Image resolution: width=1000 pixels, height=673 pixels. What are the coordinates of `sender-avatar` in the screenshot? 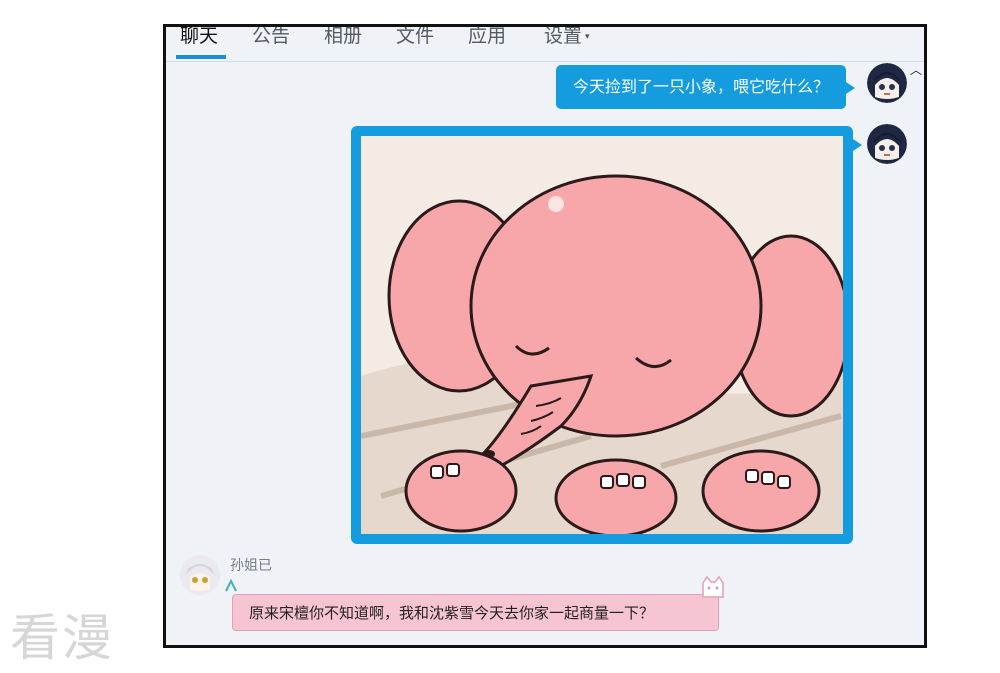 It's located at (200, 575).